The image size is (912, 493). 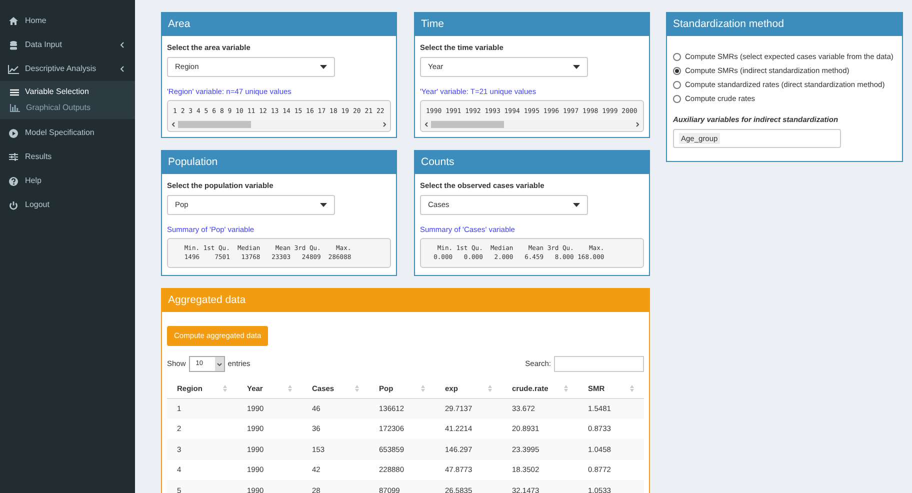 What do you see at coordinates (67, 69) in the screenshot?
I see `sidebar-item: Descriptive Analysis` at bounding box center [67, 69].